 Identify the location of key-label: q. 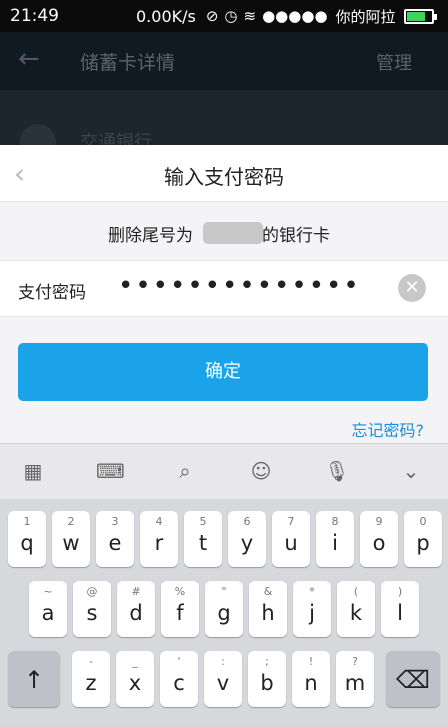
(27, 543).